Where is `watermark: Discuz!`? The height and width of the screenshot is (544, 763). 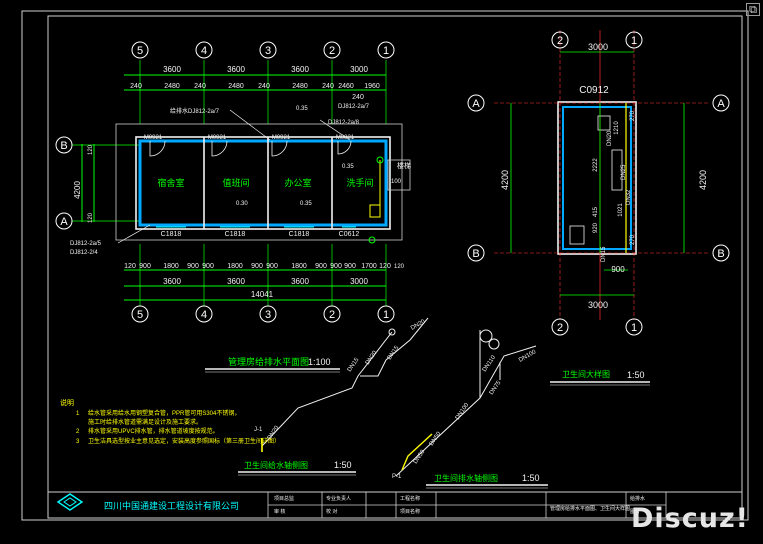 watermark: Discuz! is located at coordinates (690, 518).